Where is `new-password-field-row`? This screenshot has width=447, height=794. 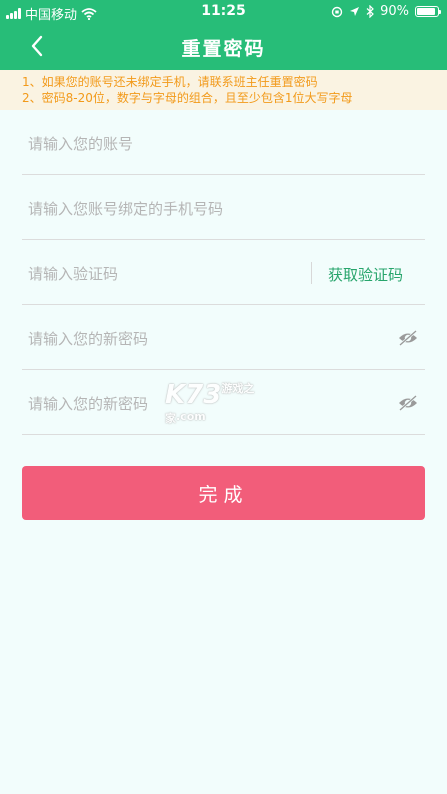
new-password-field-row is located at coordinates (223, 337).